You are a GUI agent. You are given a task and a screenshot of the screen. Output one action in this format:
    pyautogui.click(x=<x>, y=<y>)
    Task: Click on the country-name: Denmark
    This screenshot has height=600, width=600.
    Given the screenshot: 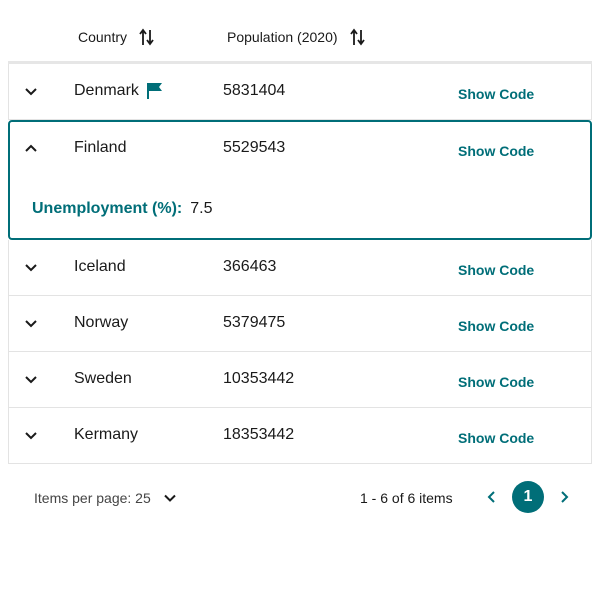 What is the action you would take?
    pyautogui.click(x=106, y=90)
    